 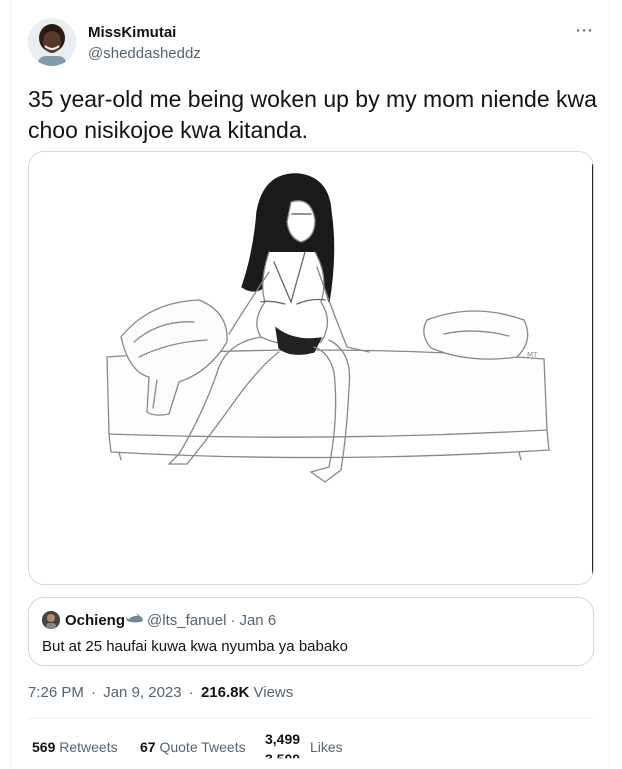 I want to click on quote-tweets-stat: 67 Quote Tweets, so click(x=193, y=747).